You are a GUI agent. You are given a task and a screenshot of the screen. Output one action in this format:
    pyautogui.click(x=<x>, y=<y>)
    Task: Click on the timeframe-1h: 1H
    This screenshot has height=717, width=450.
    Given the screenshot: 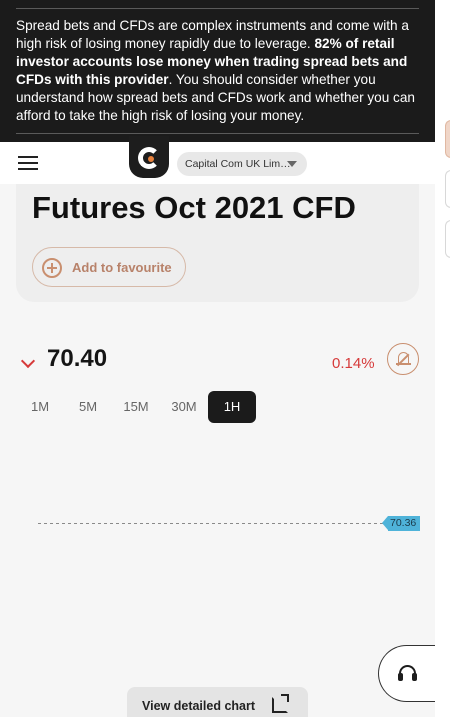 What is the action you would take?
    pyautogui.click(x=232, y=407)
    